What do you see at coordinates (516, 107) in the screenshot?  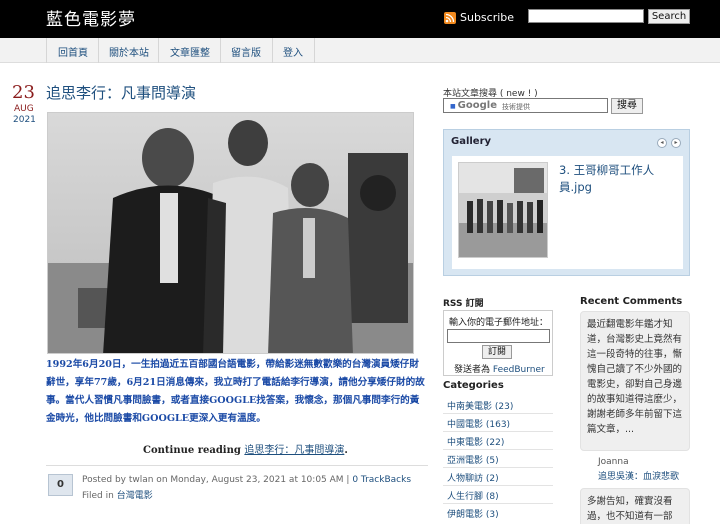 I see `google-powered-label: 技術提供` at bounding box center [516, 107].